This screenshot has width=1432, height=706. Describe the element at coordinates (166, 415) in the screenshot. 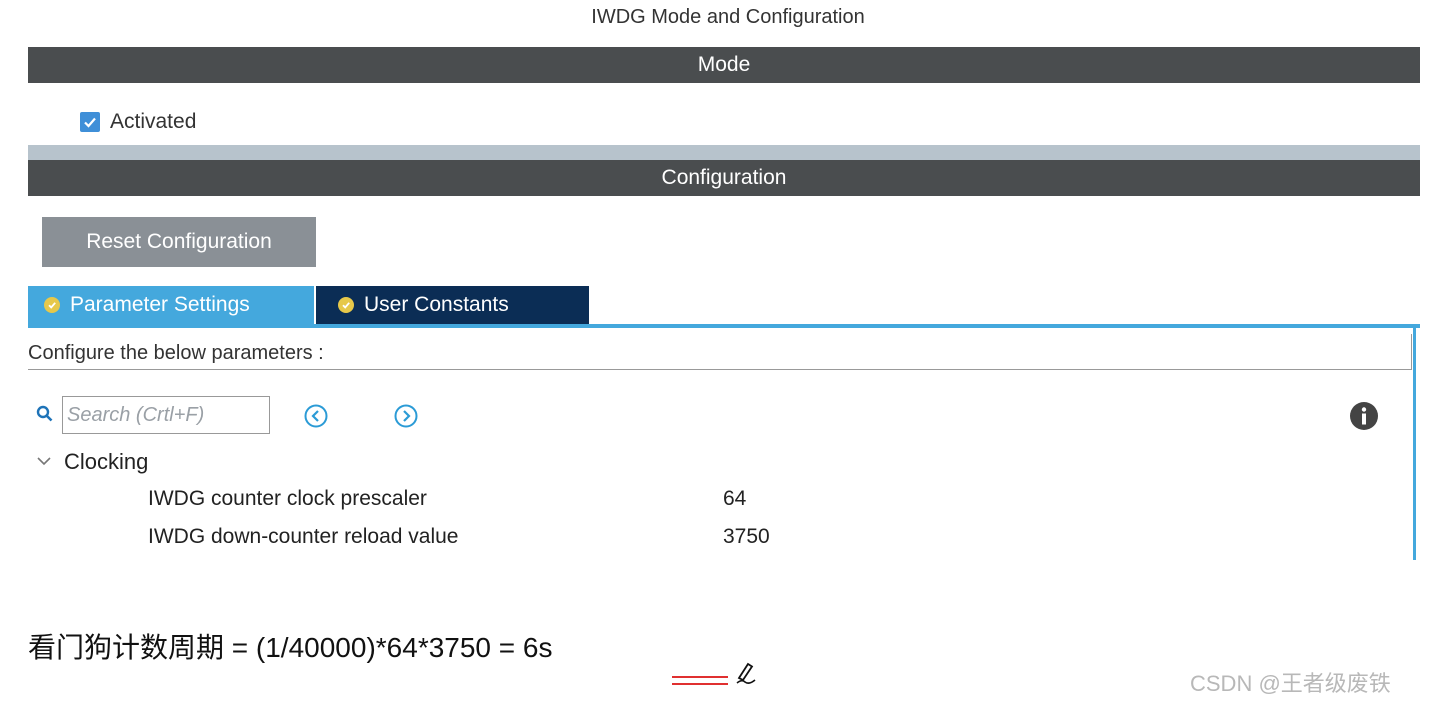

I see `search-input: Search (Crtl+F)` at that location.